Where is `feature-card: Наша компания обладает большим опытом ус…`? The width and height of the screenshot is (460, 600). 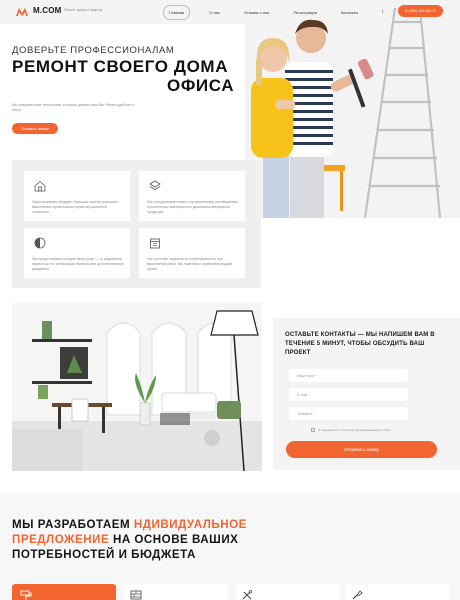 feature-card: Наша компания обладает большим опытом ус… is located at coordinates (77, 196).